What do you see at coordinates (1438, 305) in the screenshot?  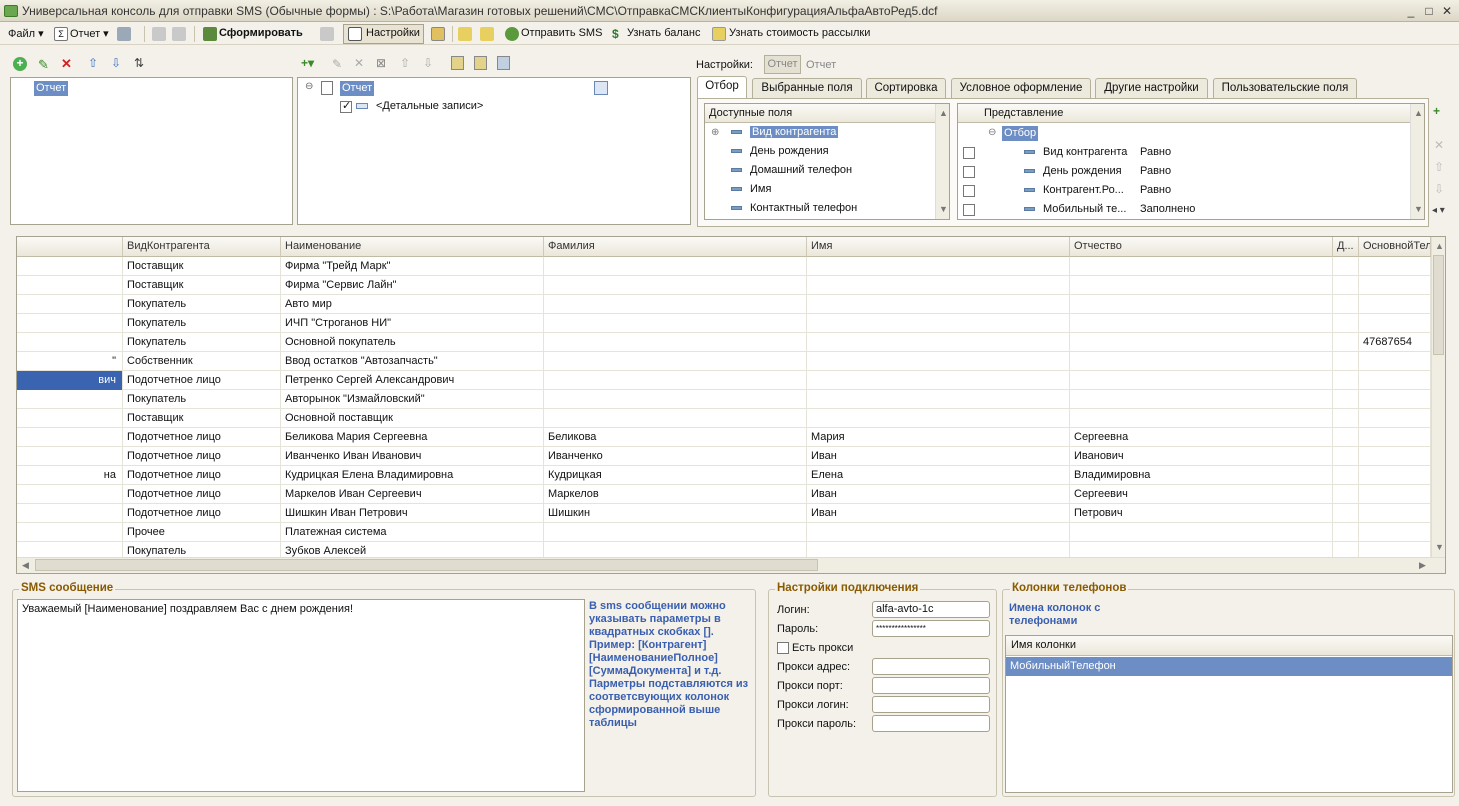 I see `scroll-thumb` at bounding box center [1438, 305].